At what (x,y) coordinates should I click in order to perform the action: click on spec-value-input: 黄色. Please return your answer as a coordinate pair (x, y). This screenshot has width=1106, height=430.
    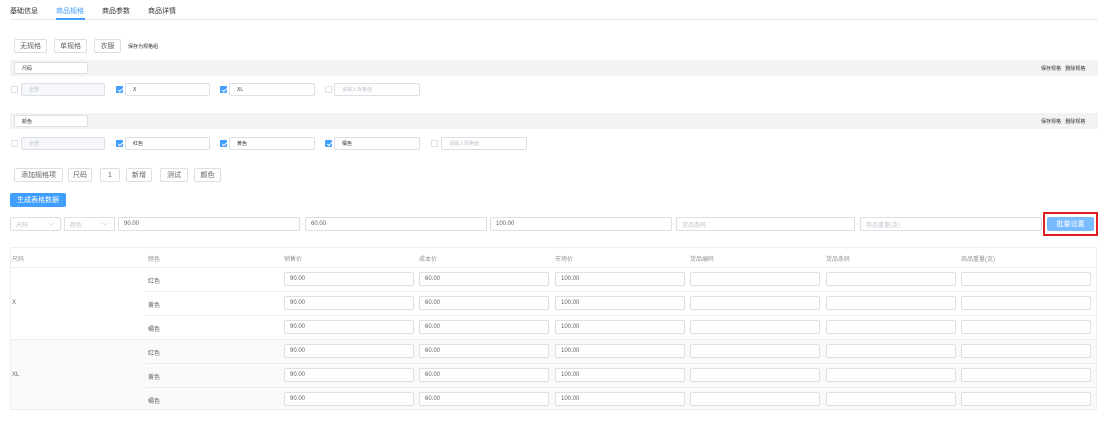
    Looking at the image, I should click on (272, 143).